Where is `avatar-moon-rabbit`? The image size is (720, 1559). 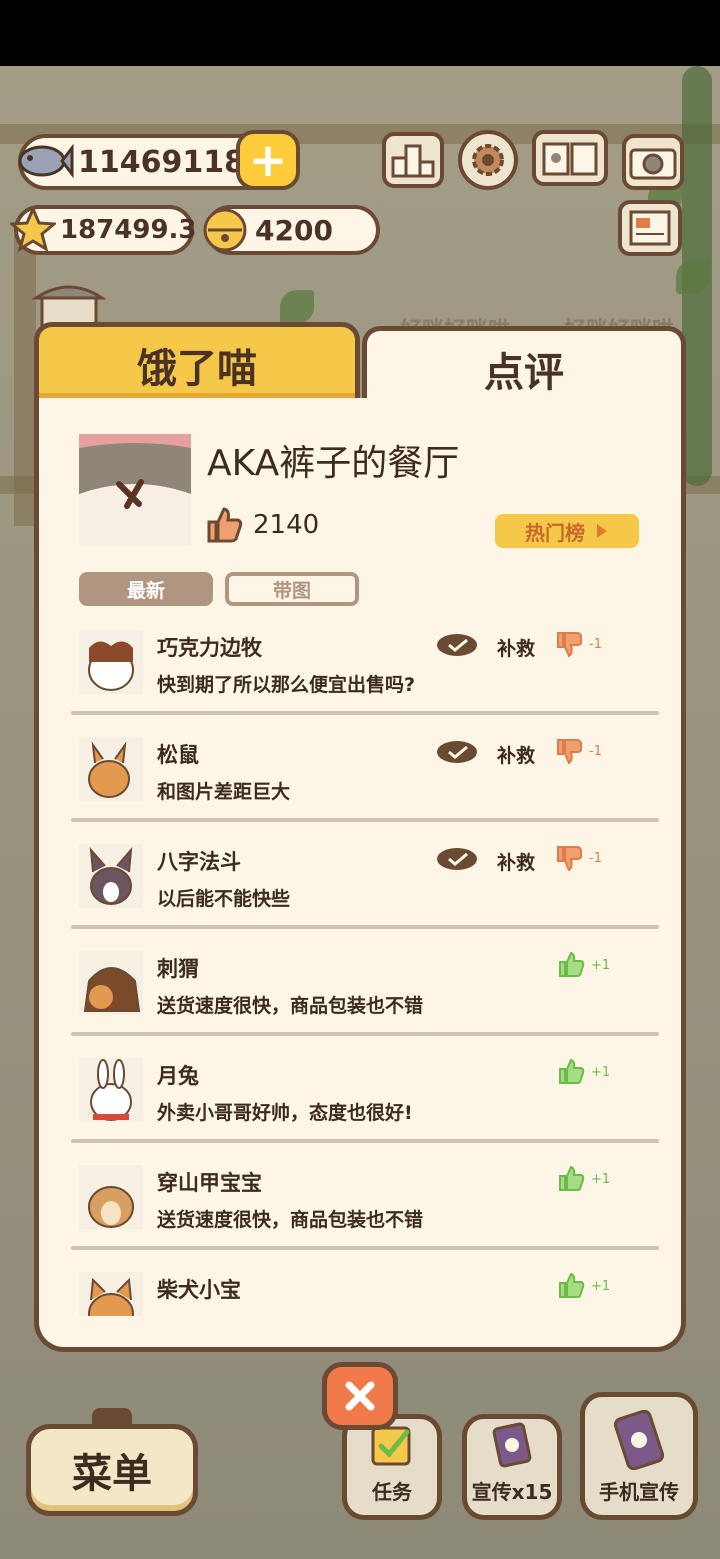
avatar-moon-rabbit is located at coordinates (111, 1090).